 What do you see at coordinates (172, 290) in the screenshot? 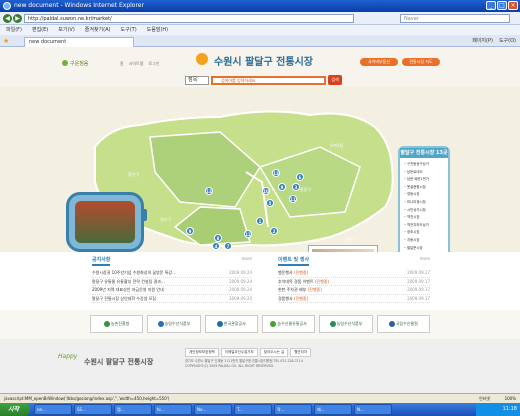
I see `notice-row: 2009년 지역 대표상인 자금운영 지원 안내 2009.09.24` at bounding box center [172, 290].